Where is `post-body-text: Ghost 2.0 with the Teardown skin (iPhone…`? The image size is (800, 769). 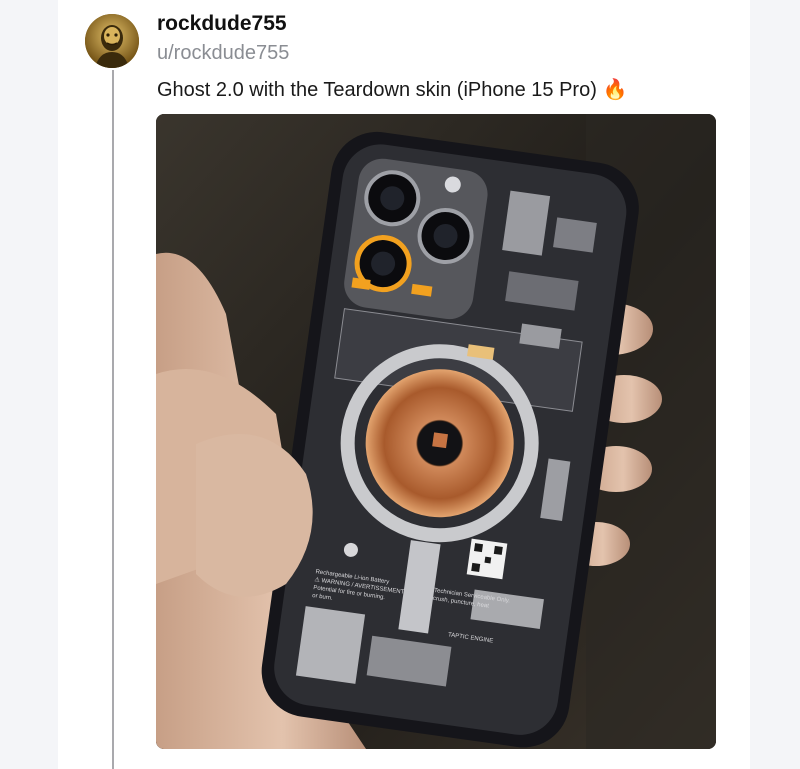 post-body-text: Ghost 2.0 with the Teardown skin (iPhone… is located at coordinates (392, 89).